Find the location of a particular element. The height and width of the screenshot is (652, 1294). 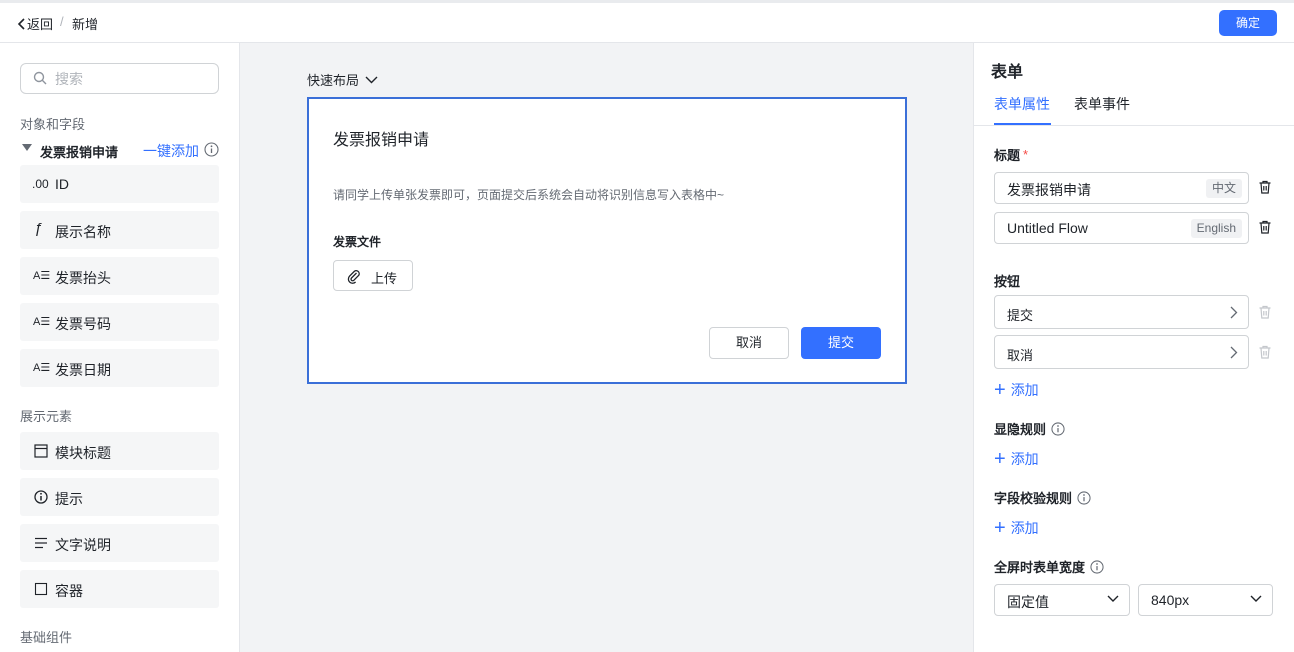

panel-tabs: 表单属性 表单事件 is located at coordinates (1134, 104).